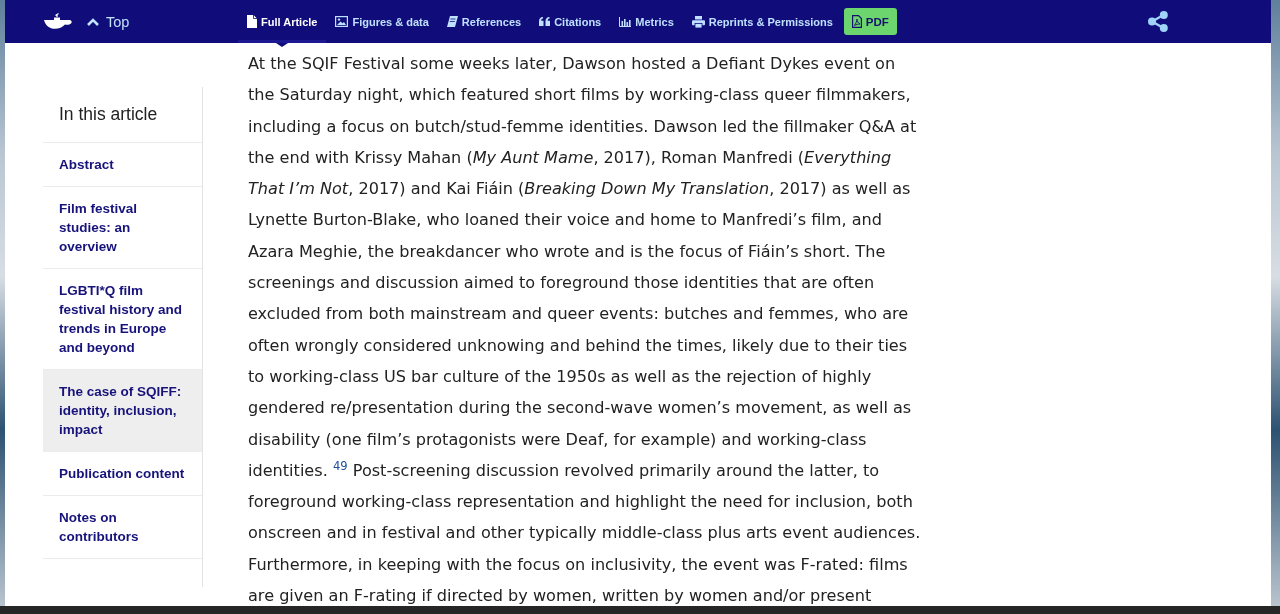 The image size is (1280, 614). Describe the element at coordinates (698, 21) in the screenshot. I see `printer-icon` at that location.